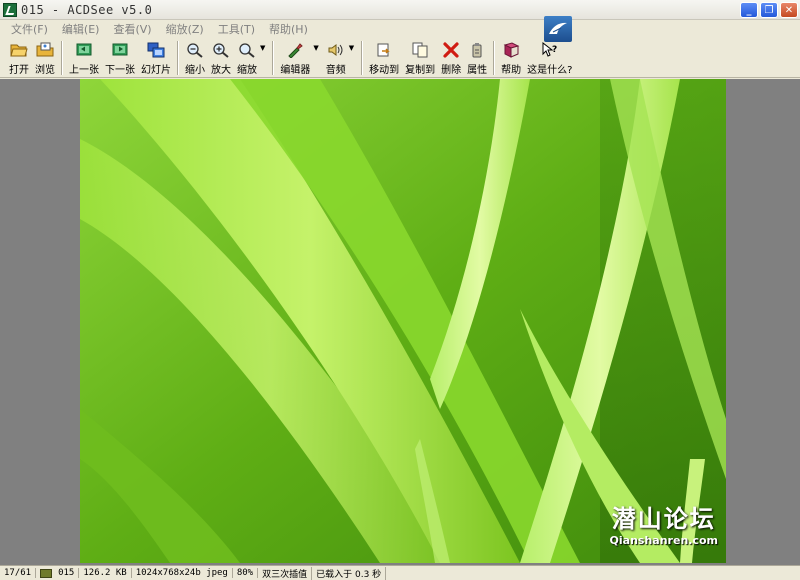  What do you see at coordinates (285, 573) in the screenshot?
I see `status-interpolation: 双三次插值` at bounding box center [285, 573].